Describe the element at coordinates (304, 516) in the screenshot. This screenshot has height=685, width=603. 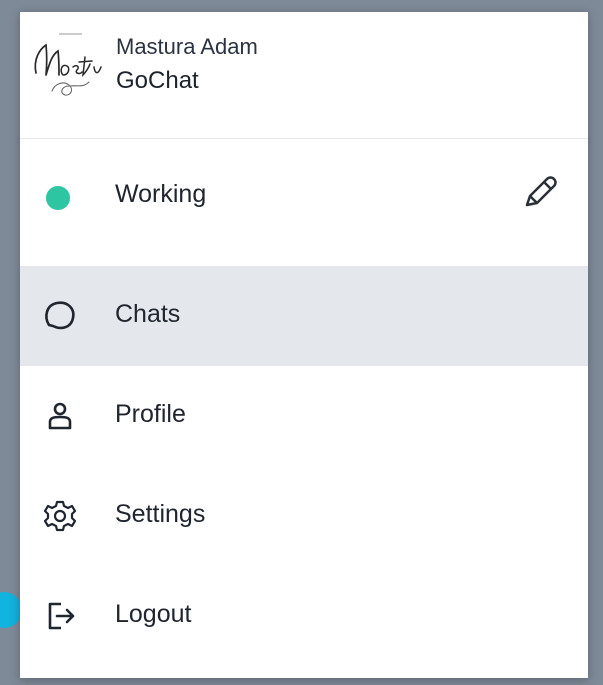
I see `menu-item-settings: Settings` at that location.